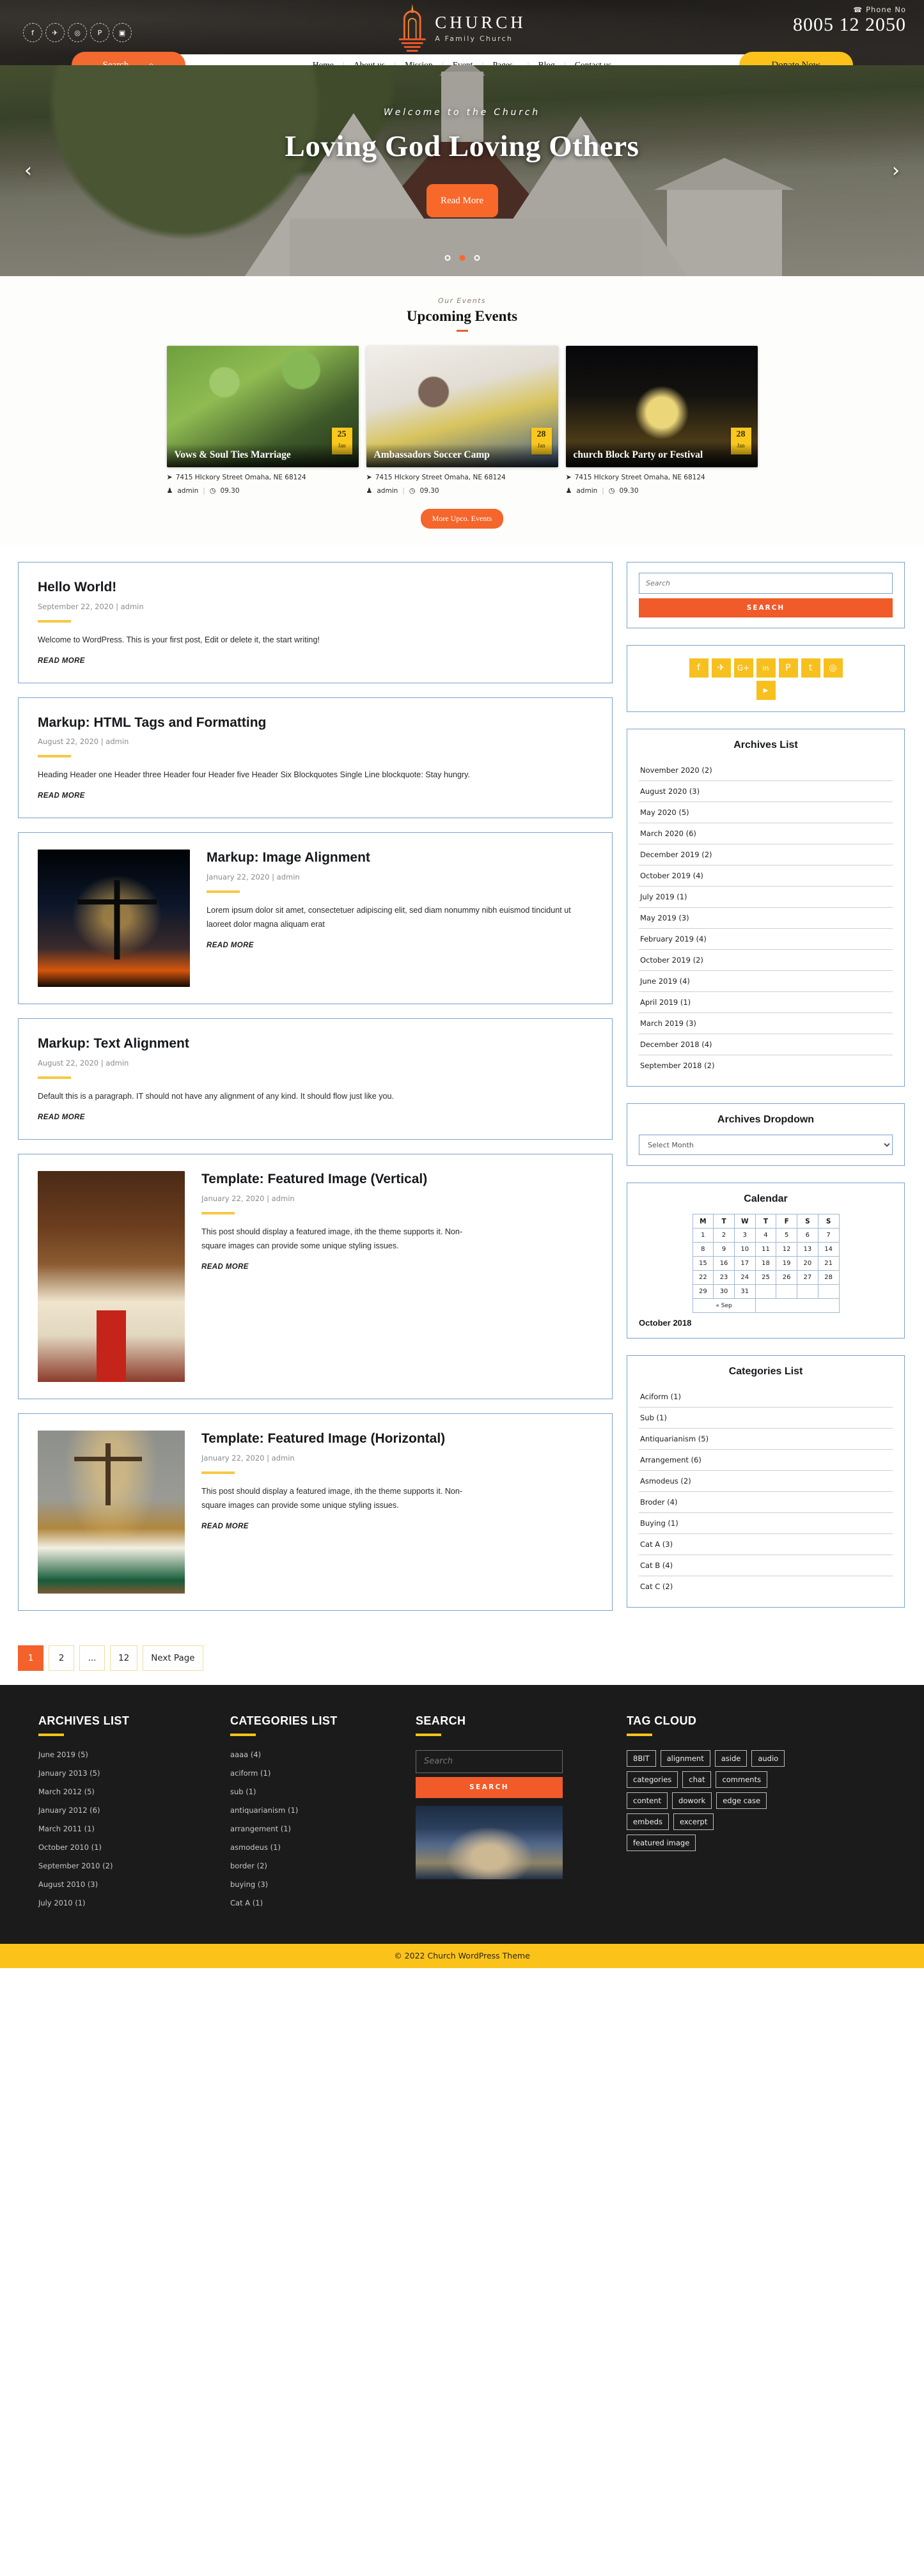 The height and width of the screenshot is (2576, 924). I want to click on calendar-day: 20, so click(807, 1263).